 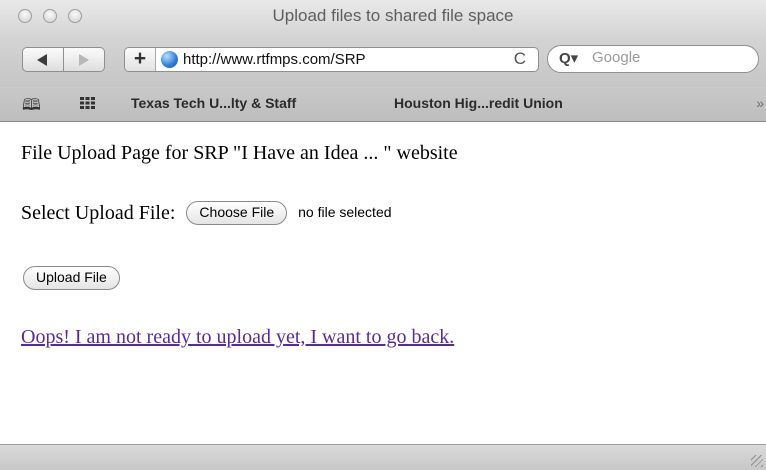 What do you see at coordinates (140, 59) in the screenshot?
I see `add-bookmark-button: +` at bounding box center [140, 59].